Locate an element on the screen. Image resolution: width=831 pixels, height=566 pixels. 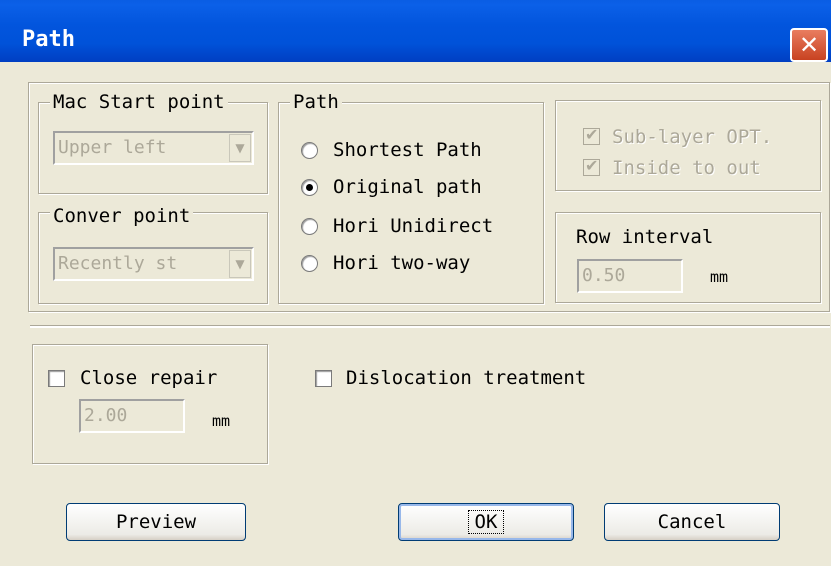
window-title: Path is located at coordinates (48, 39).